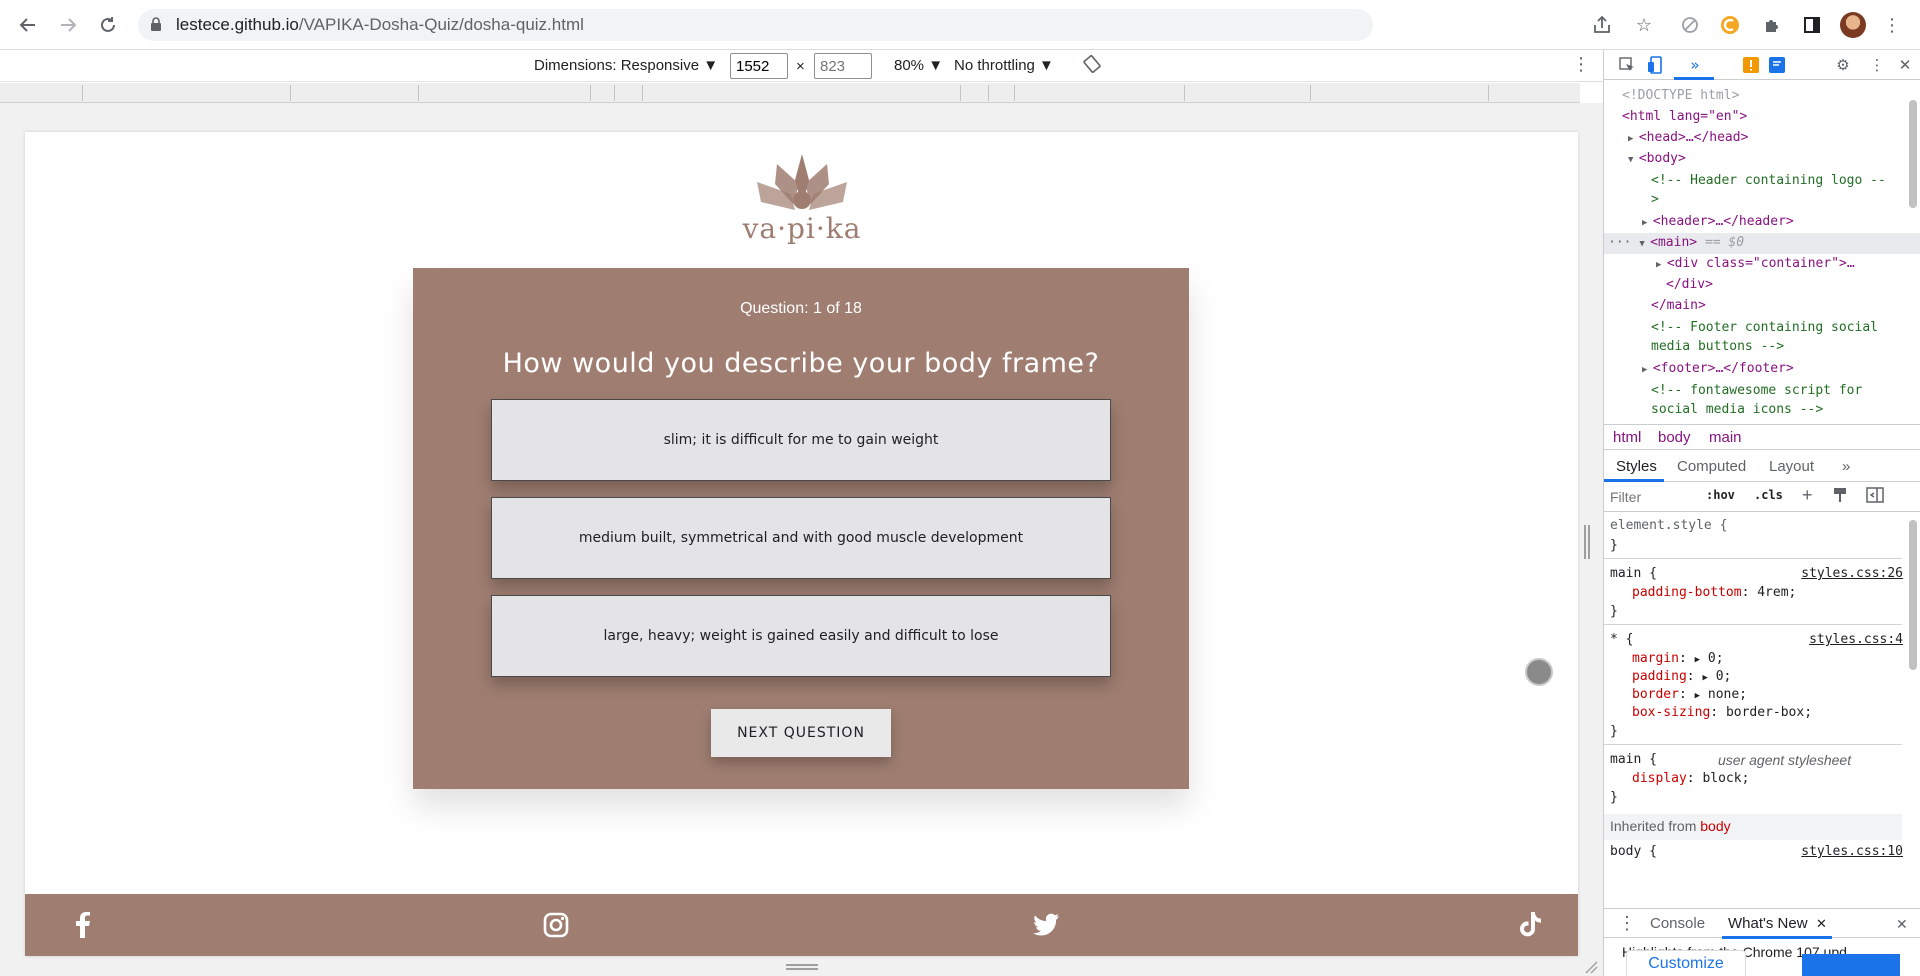 This screenshot has width=1920, height=976. I want to click on div-close-tag: </div>, so click(1689, 285).